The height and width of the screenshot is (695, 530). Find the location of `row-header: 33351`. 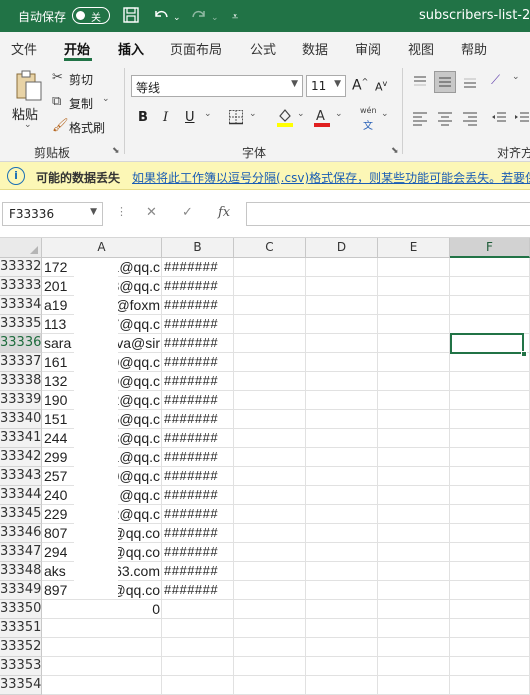

row-header: 33351 is located at coordinates (21, 628).